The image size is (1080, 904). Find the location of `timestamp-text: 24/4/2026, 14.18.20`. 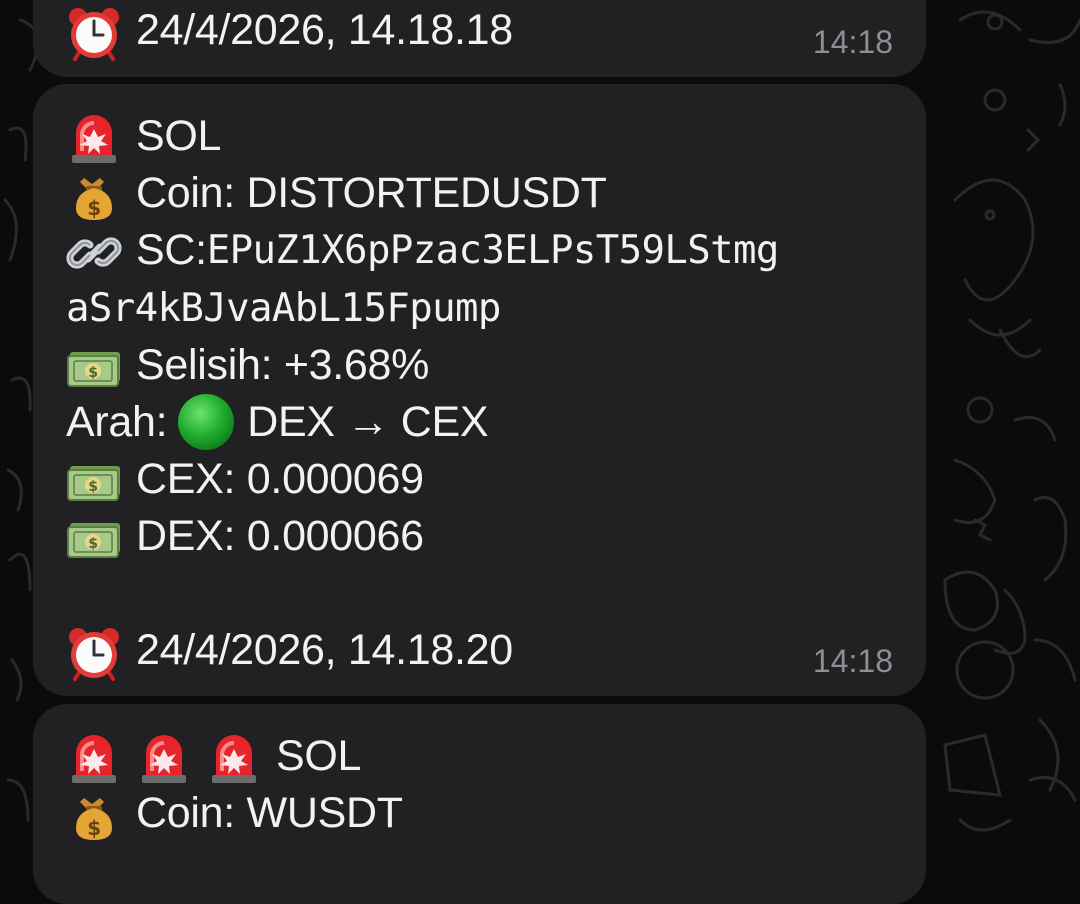

timestamp-text: 24/4/2026, 14.18.20 is located at coordinates (324, 649).